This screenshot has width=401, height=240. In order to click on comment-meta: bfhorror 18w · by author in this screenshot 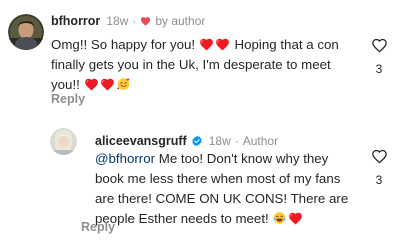, I will do `click(128, 21)`.